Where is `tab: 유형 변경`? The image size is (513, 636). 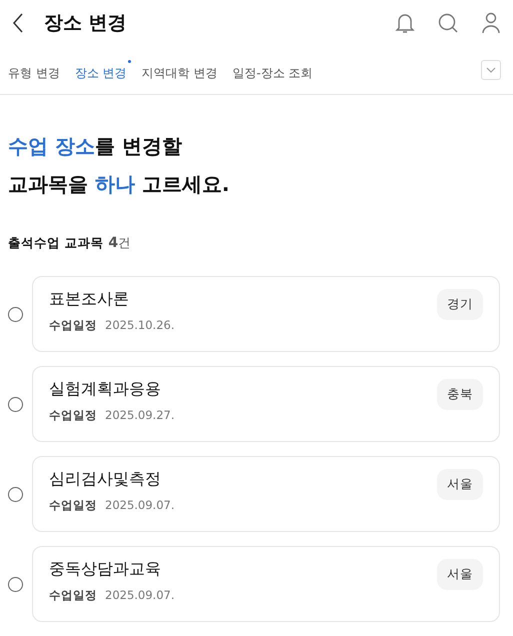 tab: 유형 변경 is located at coordinates (36, 70).